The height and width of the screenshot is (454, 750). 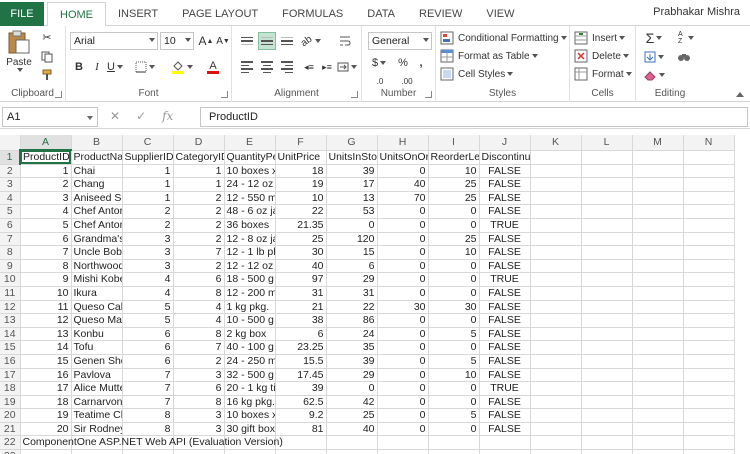 What do you see at coordinates (199, 320) in the screenshot?
I see `cell-d13: 4` at bounding box center [199, 320].